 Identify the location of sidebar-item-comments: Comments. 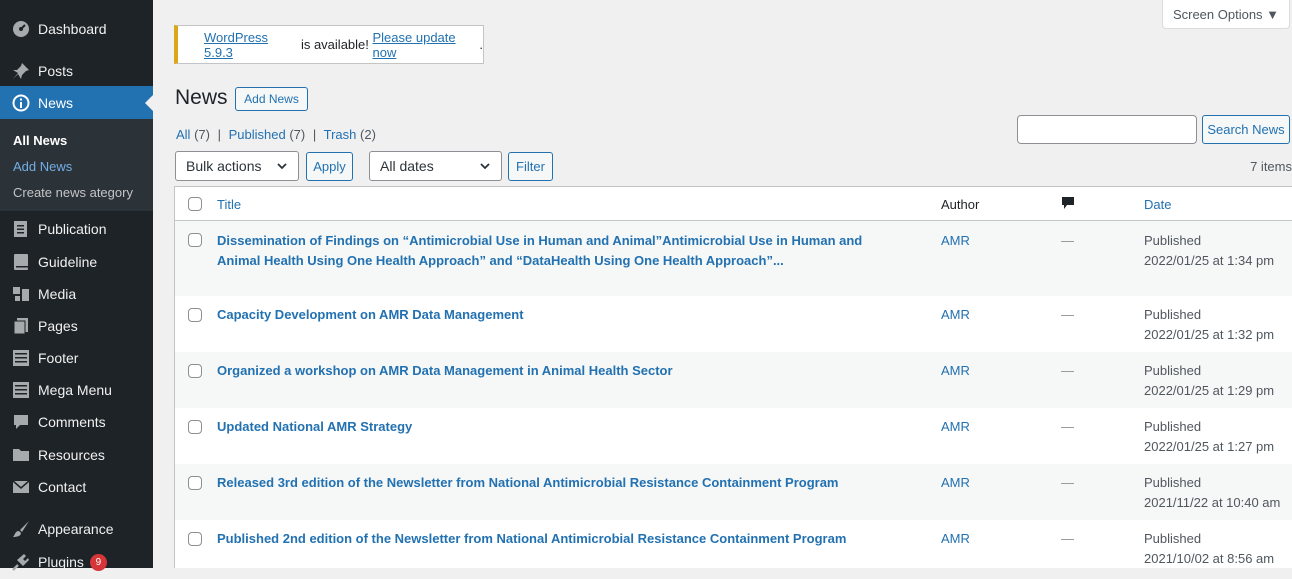
(76, 422).